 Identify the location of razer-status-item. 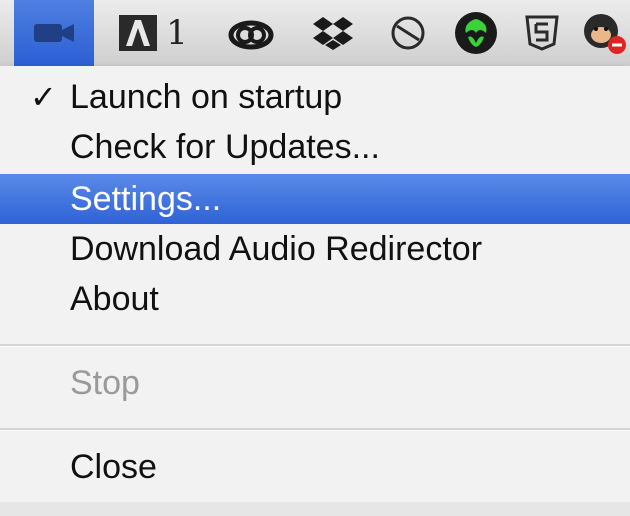
(476, 33).